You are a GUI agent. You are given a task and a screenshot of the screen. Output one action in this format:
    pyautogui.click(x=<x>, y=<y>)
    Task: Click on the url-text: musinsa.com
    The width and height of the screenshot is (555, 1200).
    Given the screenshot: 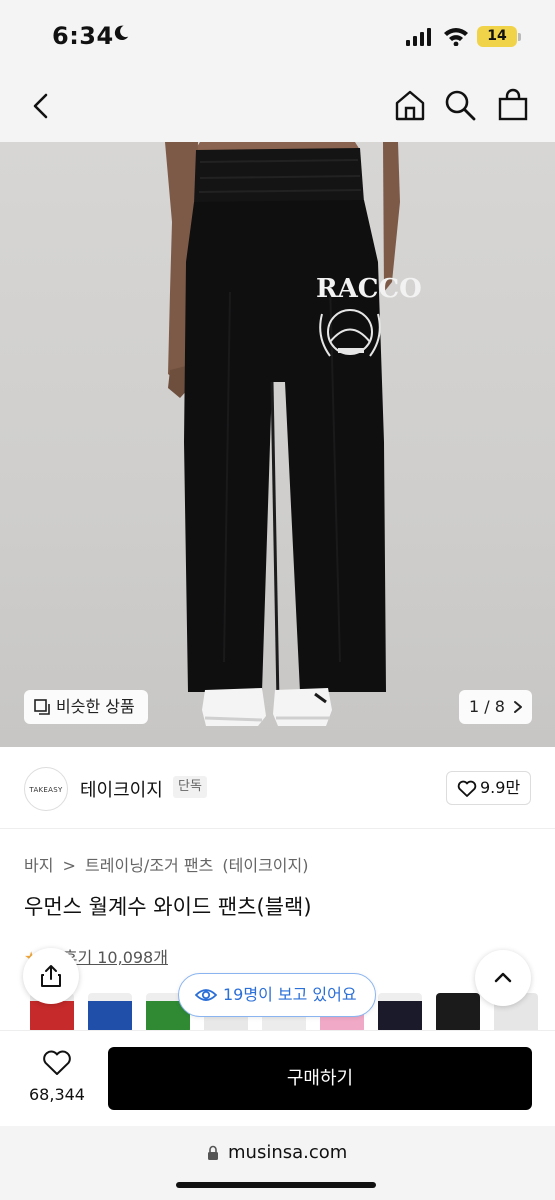 What is the action you would take?
    pyautogui.click(x=287, y=1152)
    